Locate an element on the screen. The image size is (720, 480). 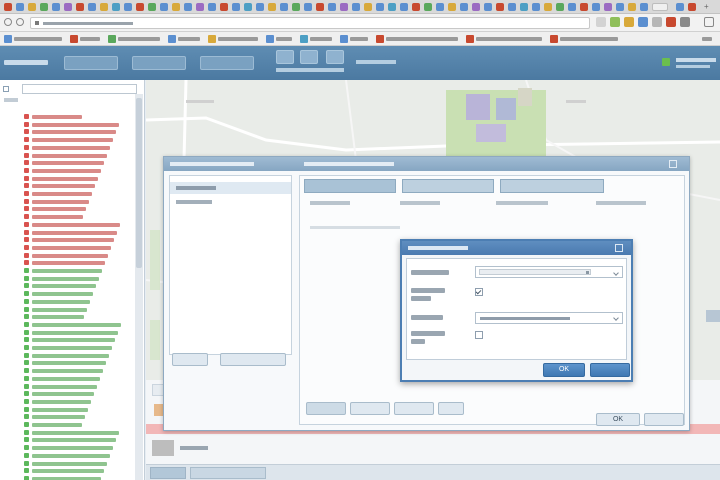
menu-icon is located at coordinates (709, 22).